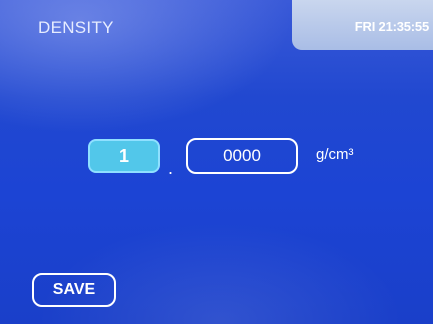 Image resolution: width=433 pixels, height=324 pixels. Describe the element at coordinates (171, 168) in the screenshot. I see `decimal-point: .` at that location.